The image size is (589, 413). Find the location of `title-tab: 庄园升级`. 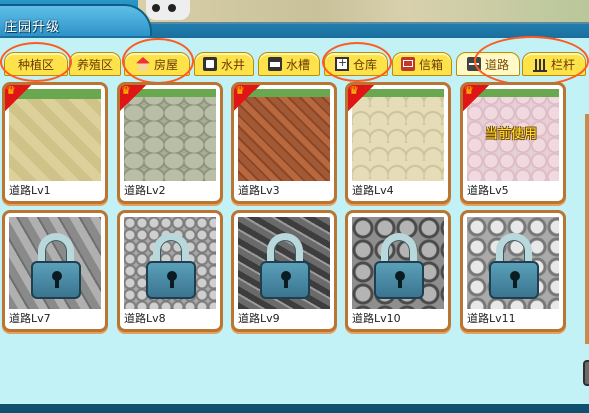

title-tab: 庄园升级 is located at coordinates (76, 21).